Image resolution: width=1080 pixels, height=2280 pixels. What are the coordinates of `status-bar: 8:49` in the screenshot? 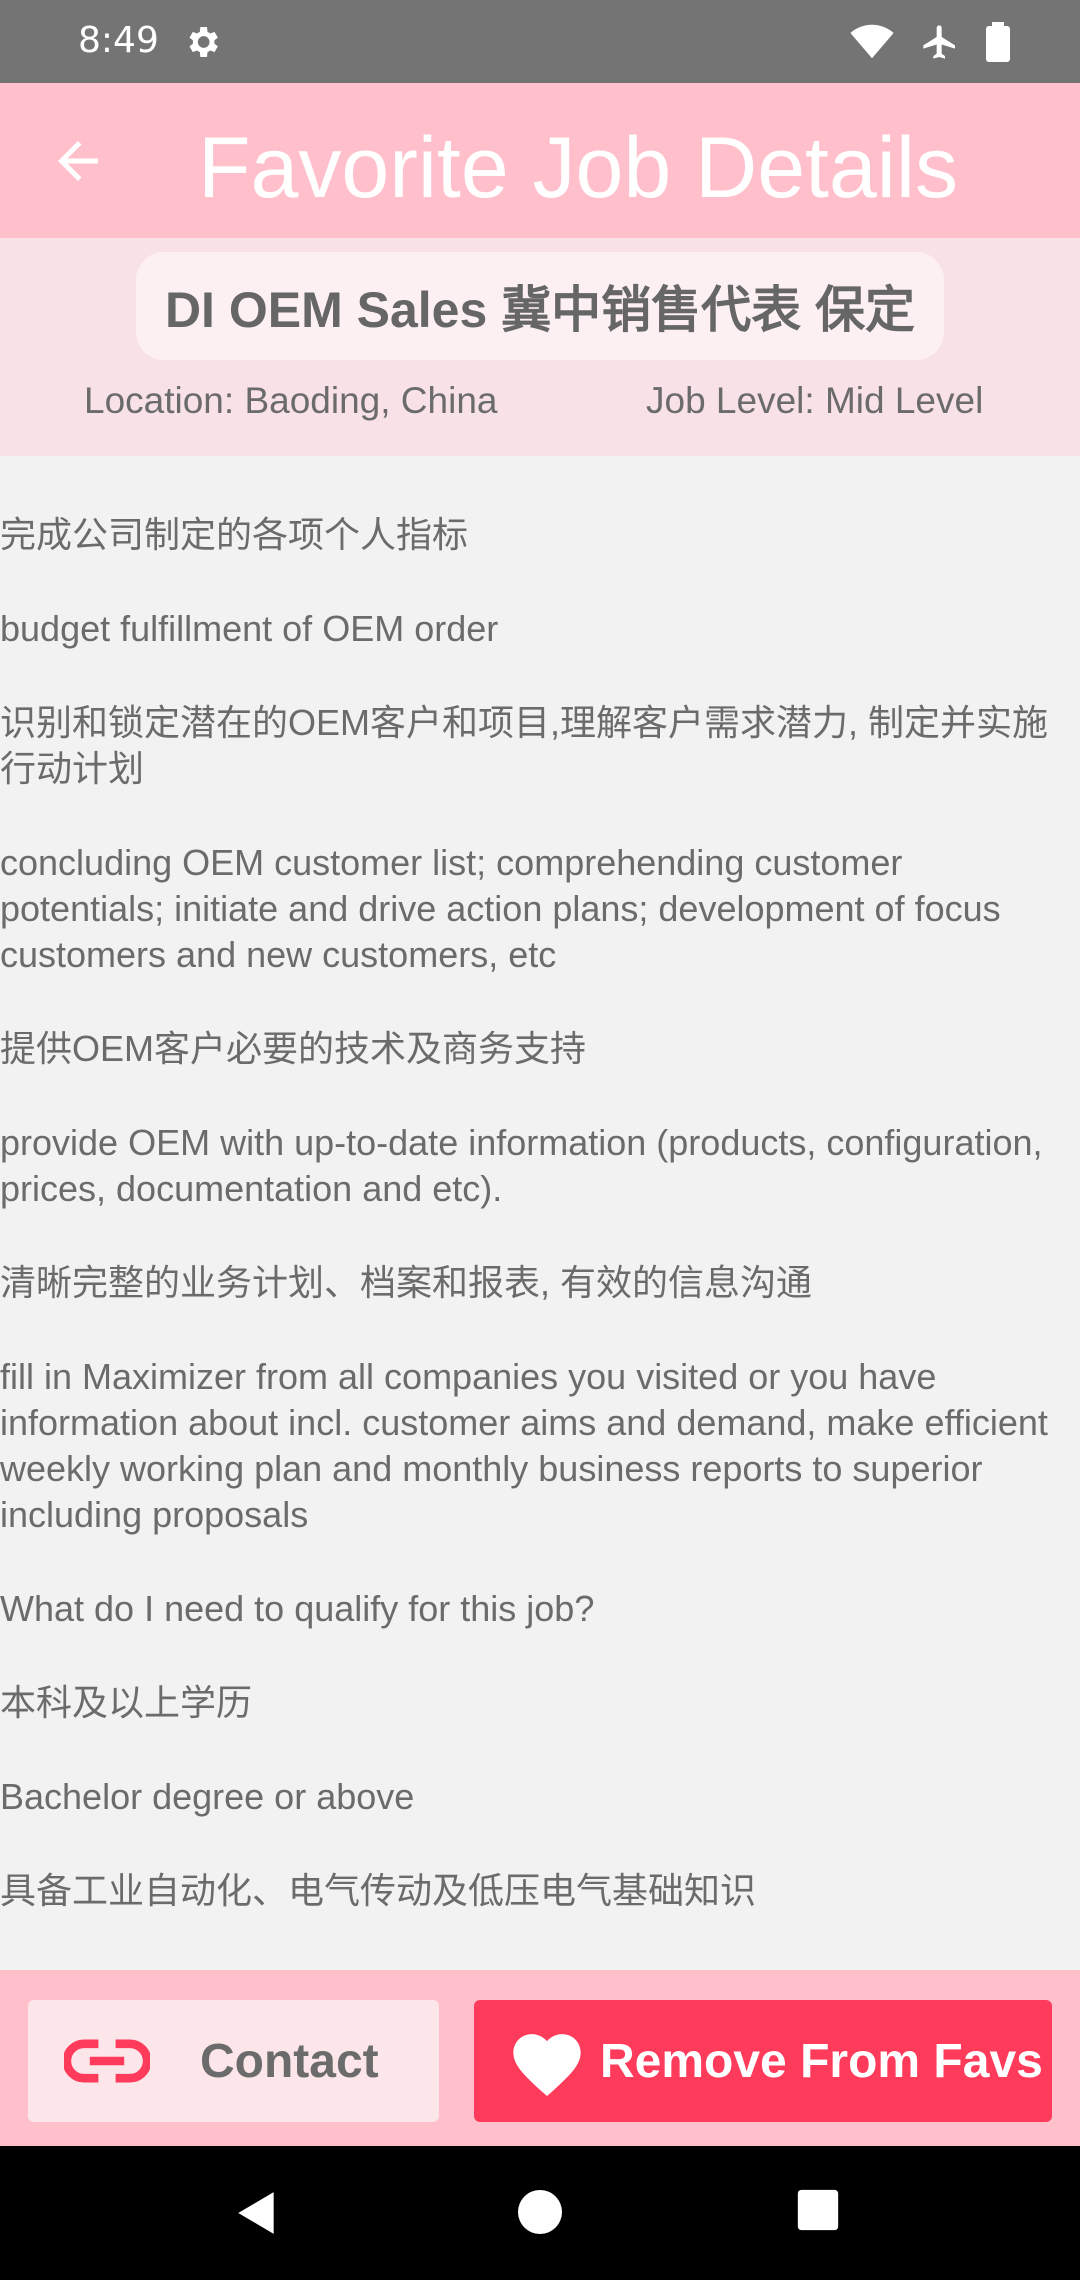 It's located at (540, 41).